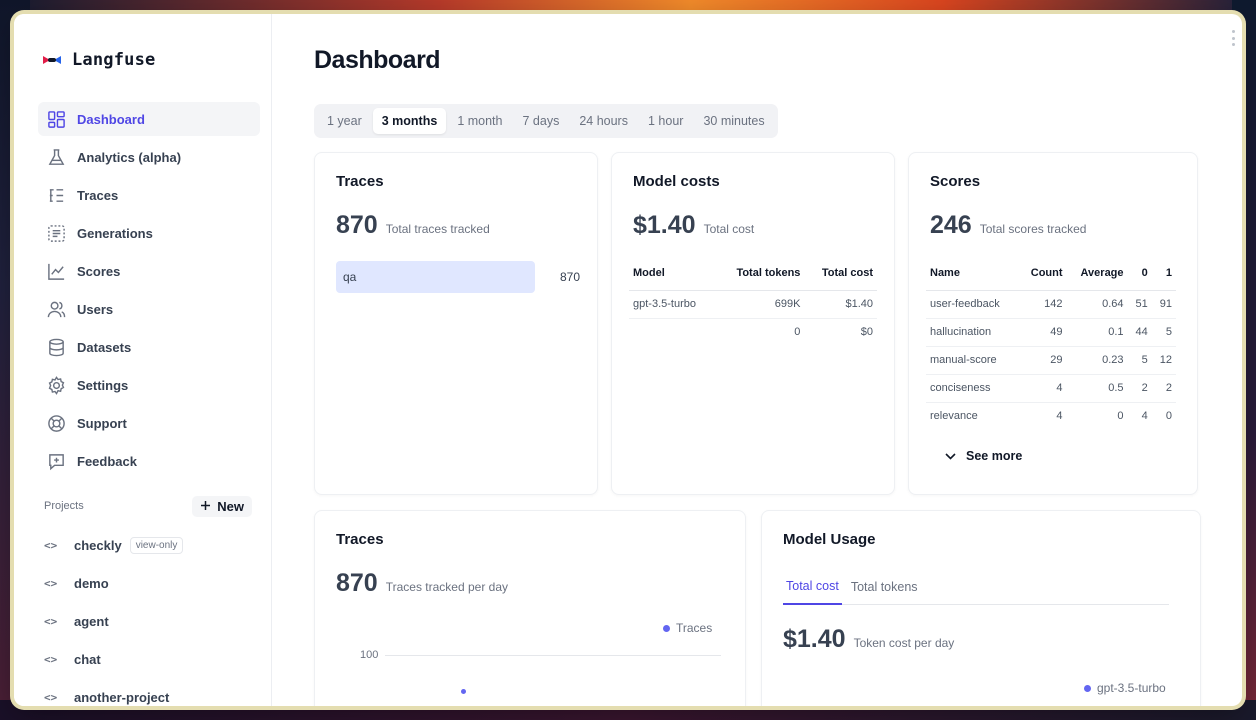 This screenshot has height=720, width=1256. I want to click on traces-per-day: 870 Traces tracked per day, so click(422, 583).